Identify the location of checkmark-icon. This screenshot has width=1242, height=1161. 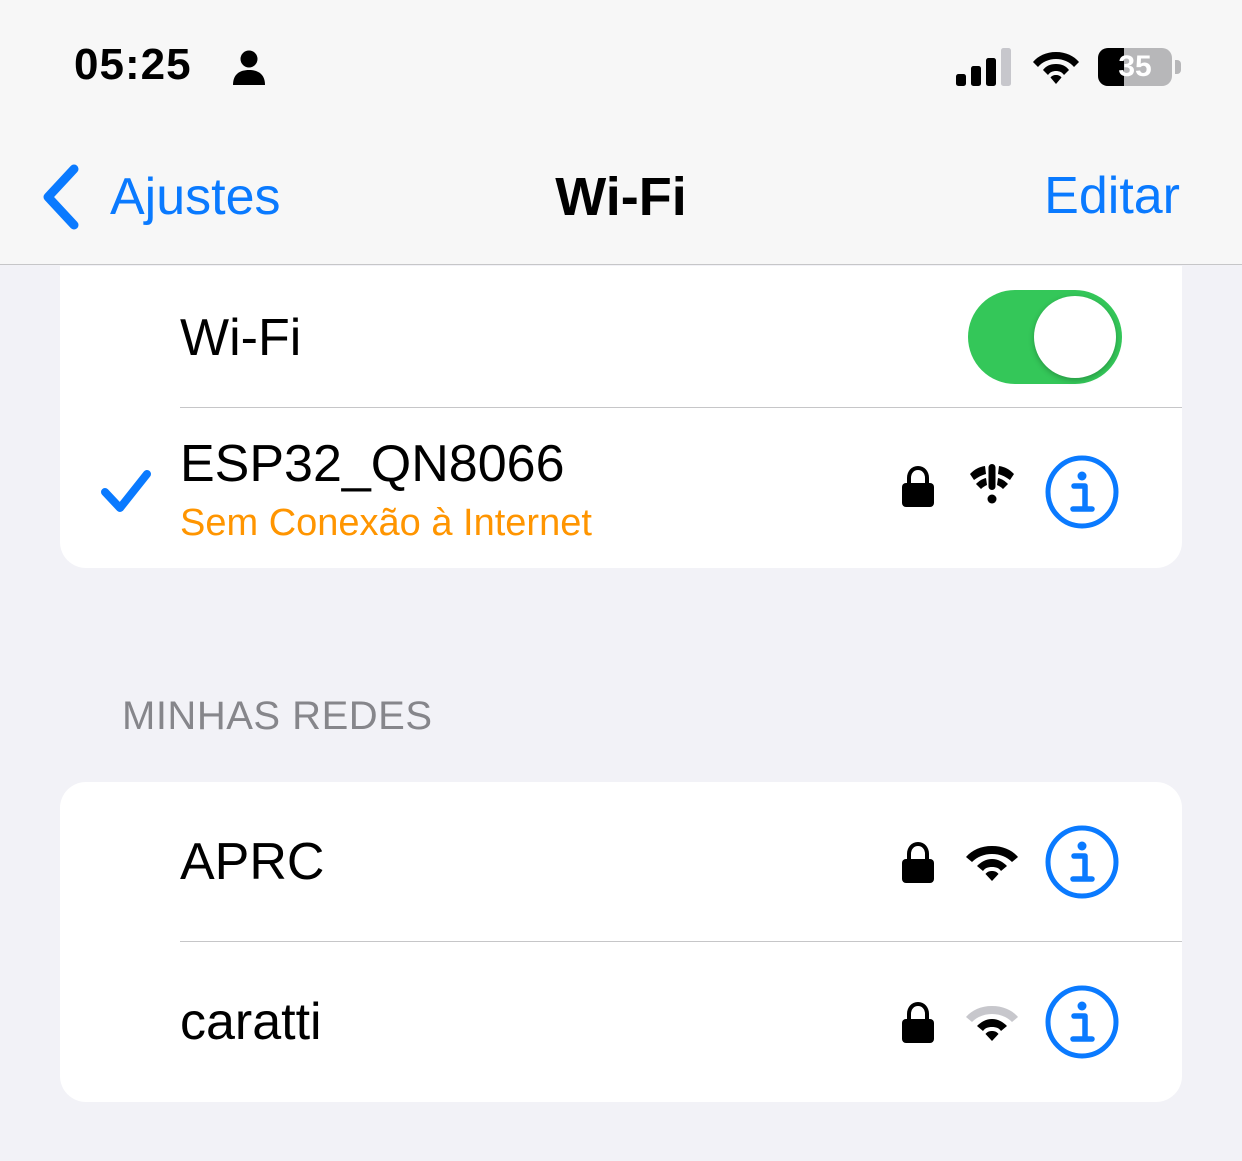
(126, 491).